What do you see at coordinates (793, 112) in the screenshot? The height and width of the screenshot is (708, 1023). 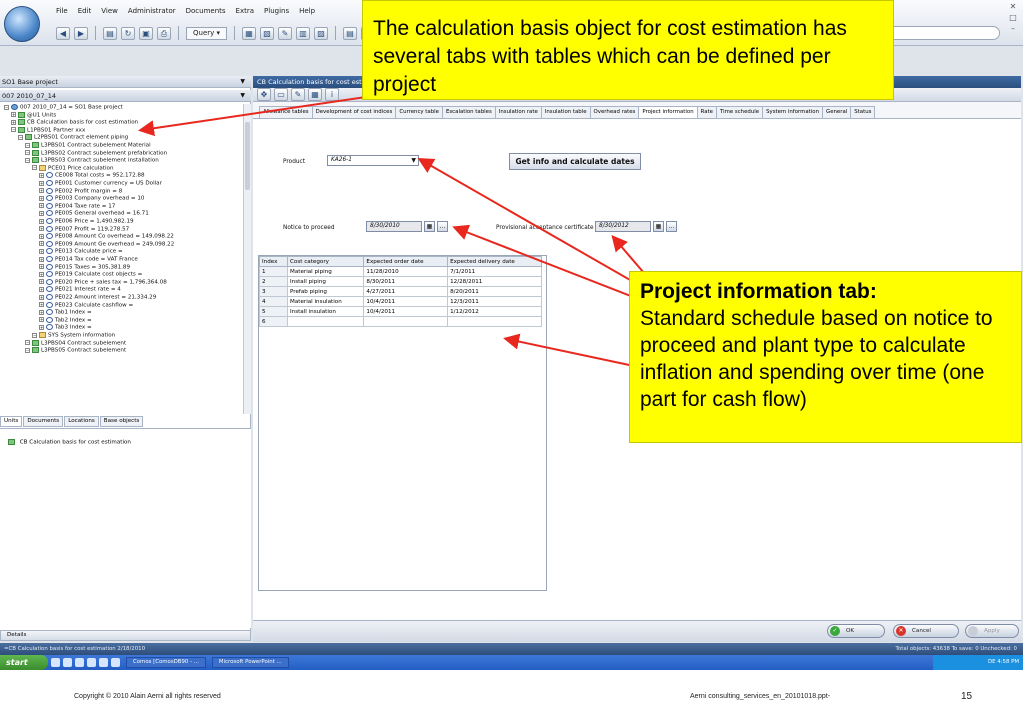 I see `tab-system-information: System information` at bounding box center [793, 112].